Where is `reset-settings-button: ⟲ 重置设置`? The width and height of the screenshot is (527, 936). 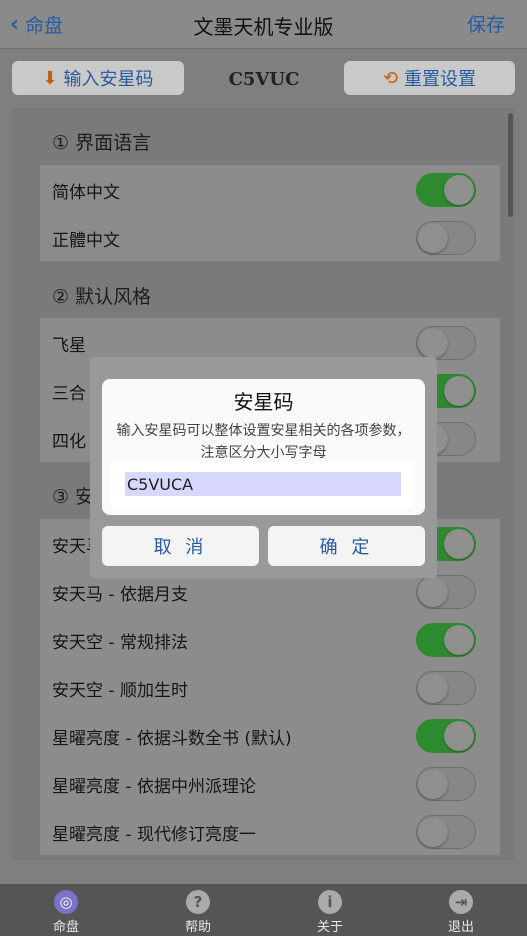 reset-settings-button: ⟲ 重置设置 is located at coordinates (429, 78).